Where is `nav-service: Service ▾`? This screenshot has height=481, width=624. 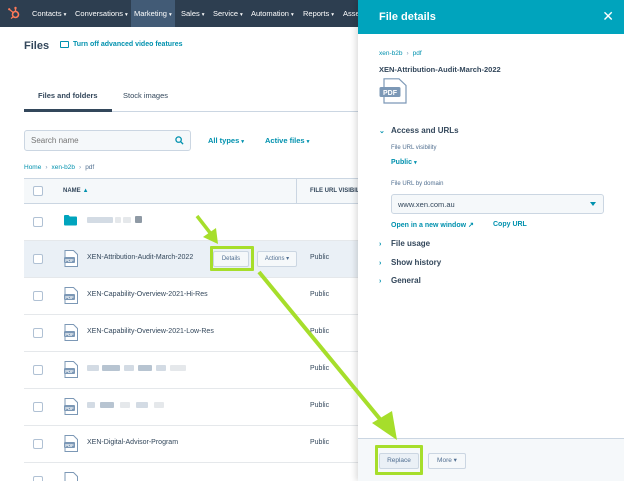 nav-service: Service ▾ is located at coordinates (228, 13).